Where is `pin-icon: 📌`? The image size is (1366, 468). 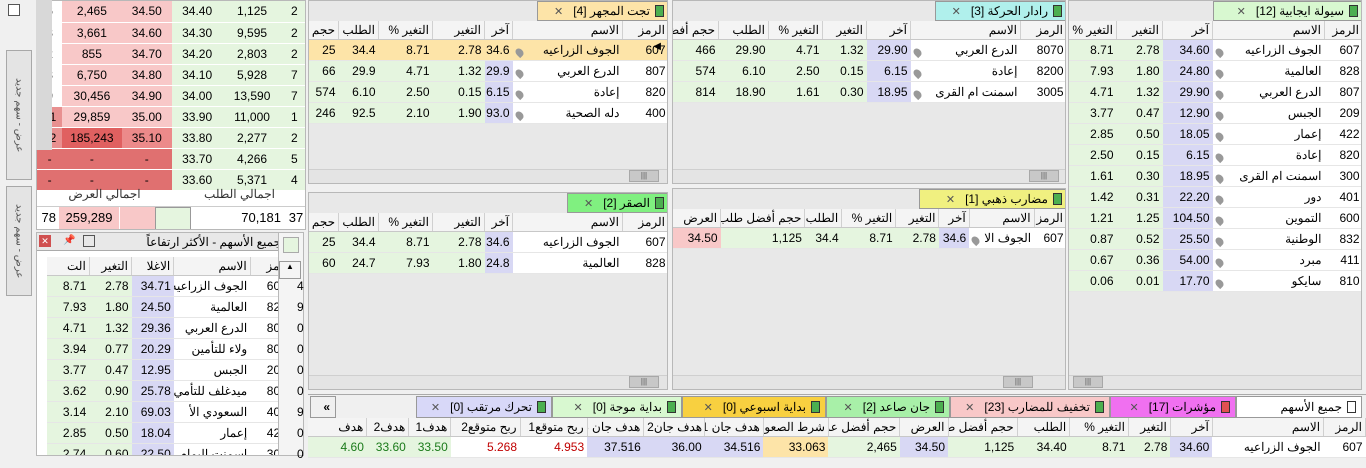 pin-icon: 📌 is located at coordinates (69, 240).